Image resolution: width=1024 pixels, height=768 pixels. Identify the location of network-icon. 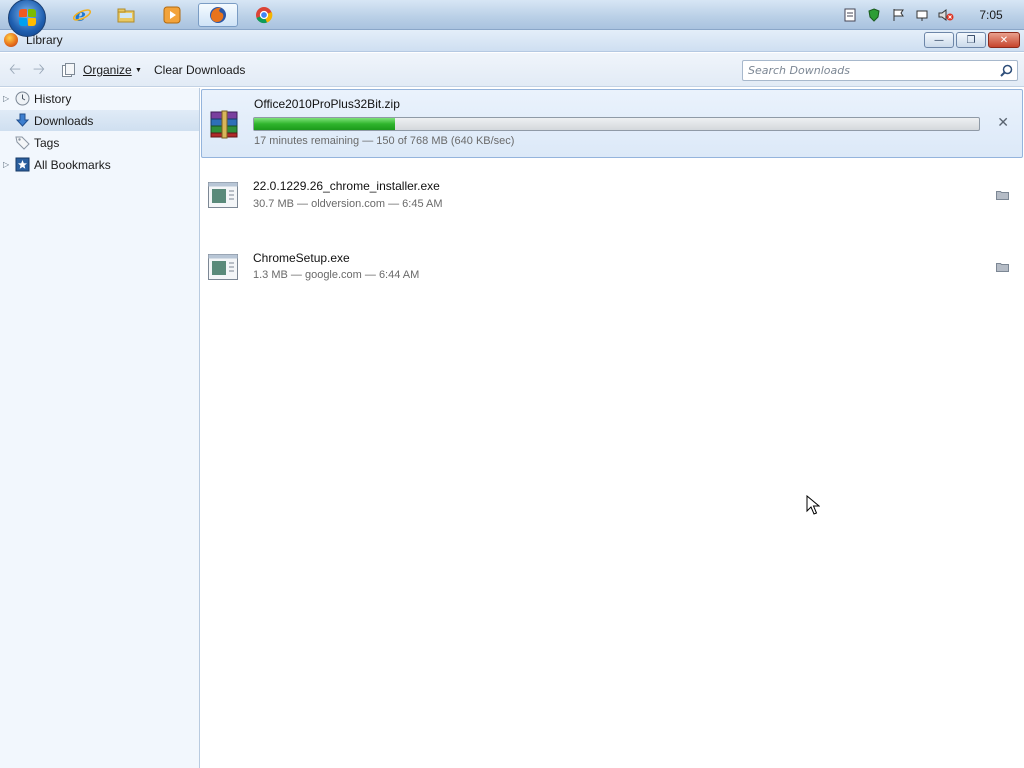
(922, 15).